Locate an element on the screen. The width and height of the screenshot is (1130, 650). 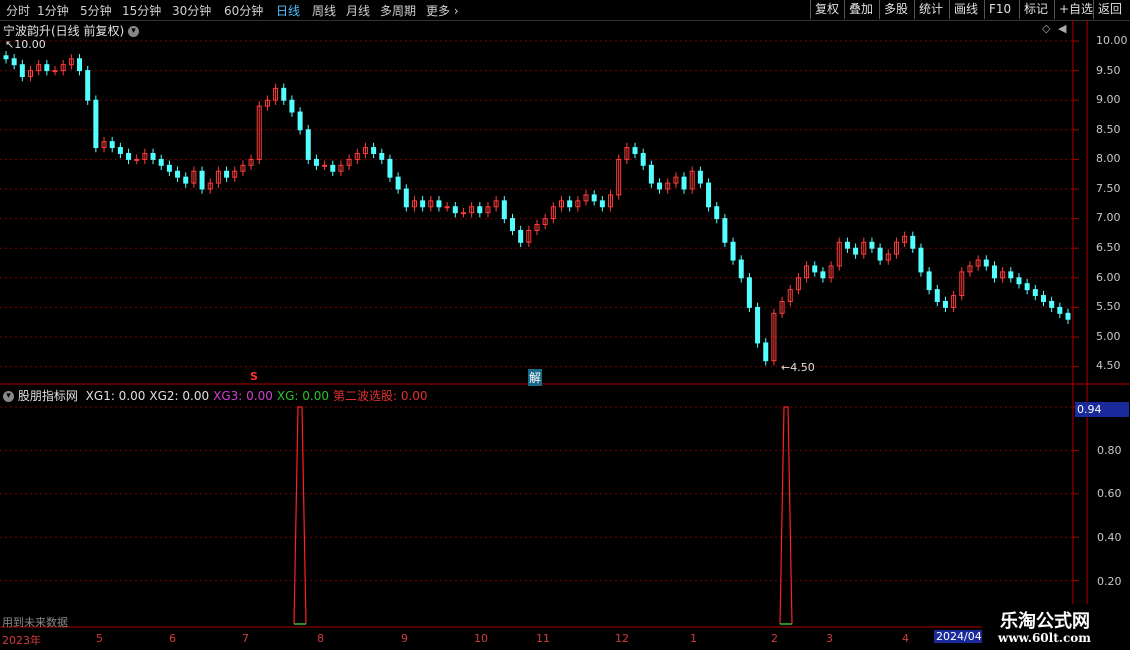
y-axis-label: 9.50 is located at coordinates (1108, 70).